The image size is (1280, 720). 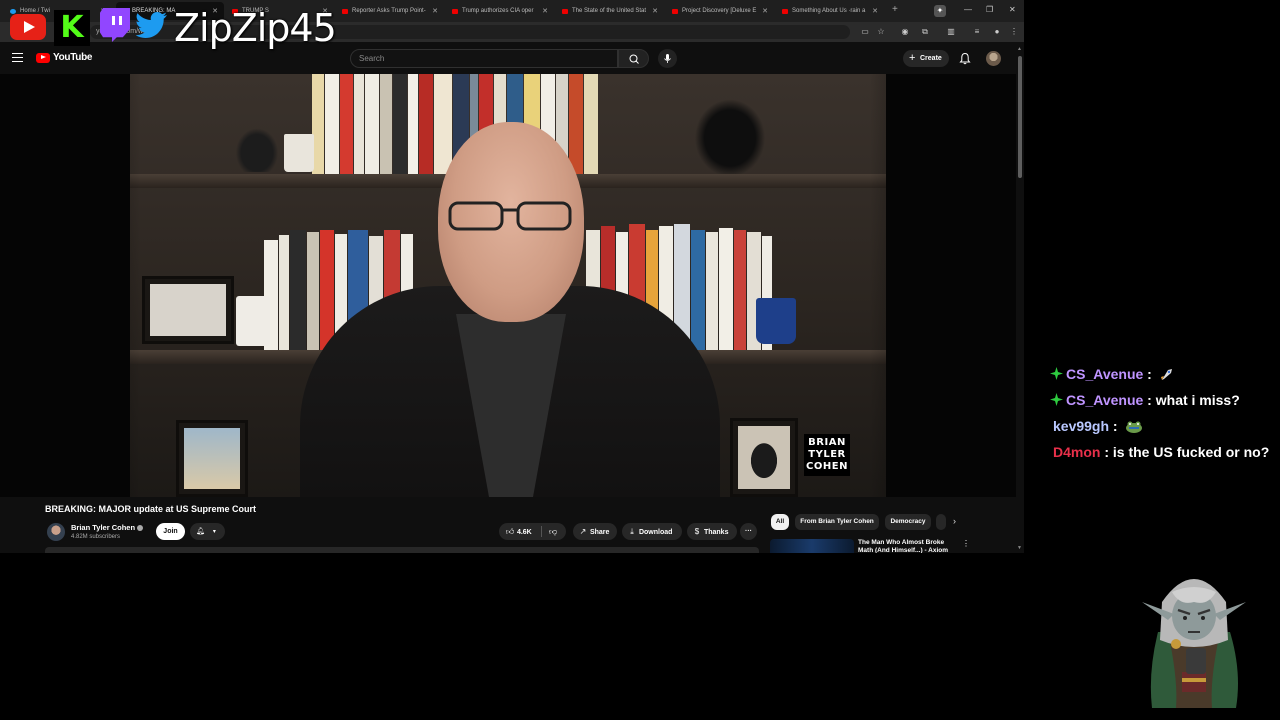 I want to click on tab-label: Project Discovery [Deluxe E, so click(x=719, y=11).